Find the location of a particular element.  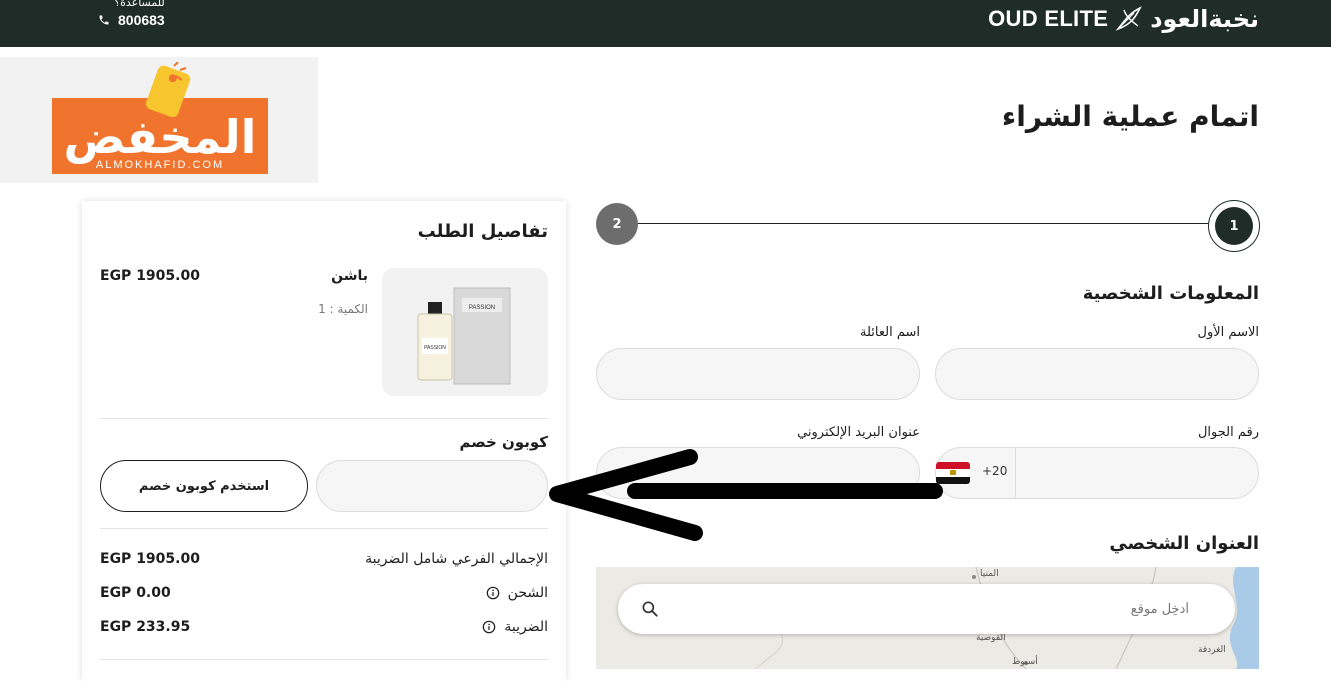

almokhafid-logo: المخفض ALMOKHAFID.COM is located at coordinates (160, 118).